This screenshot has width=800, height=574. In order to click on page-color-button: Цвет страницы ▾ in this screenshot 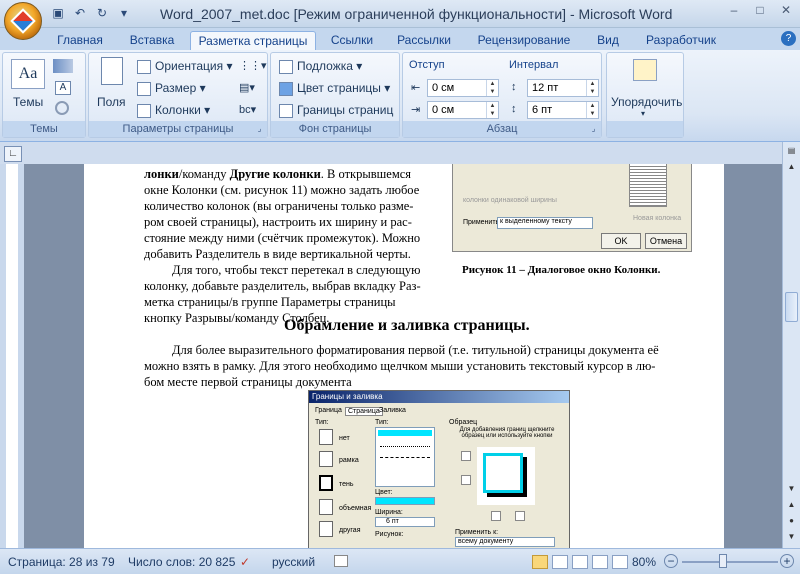, I will do `click(334, 88)`.